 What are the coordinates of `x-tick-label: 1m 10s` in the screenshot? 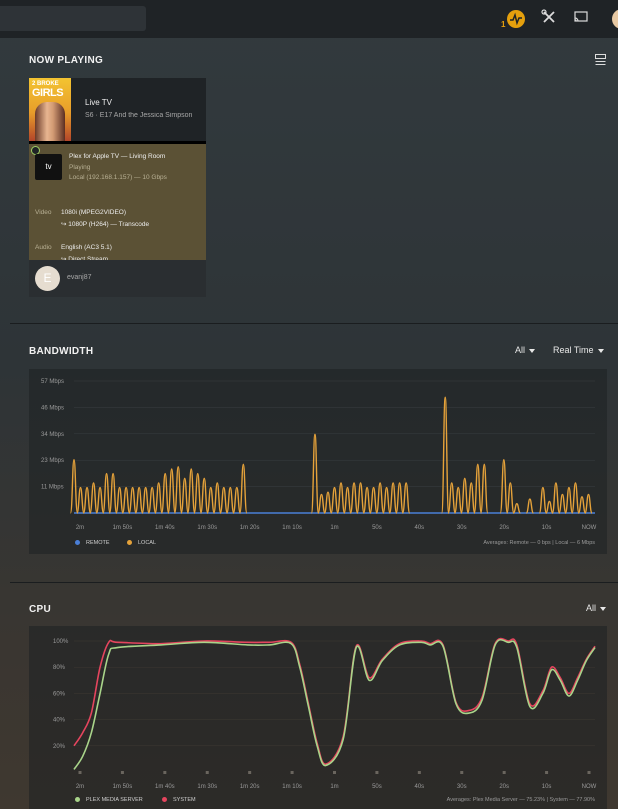 It's located at (292, 528).